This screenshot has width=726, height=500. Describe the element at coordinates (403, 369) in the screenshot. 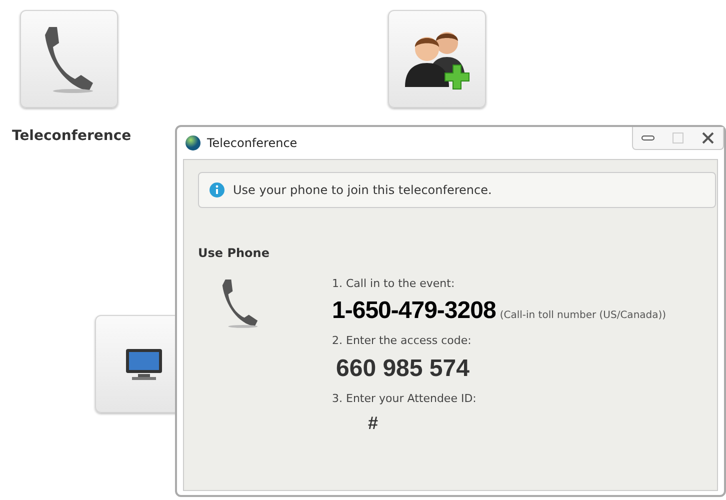

I see `access-code: 660 985 574` at that location.